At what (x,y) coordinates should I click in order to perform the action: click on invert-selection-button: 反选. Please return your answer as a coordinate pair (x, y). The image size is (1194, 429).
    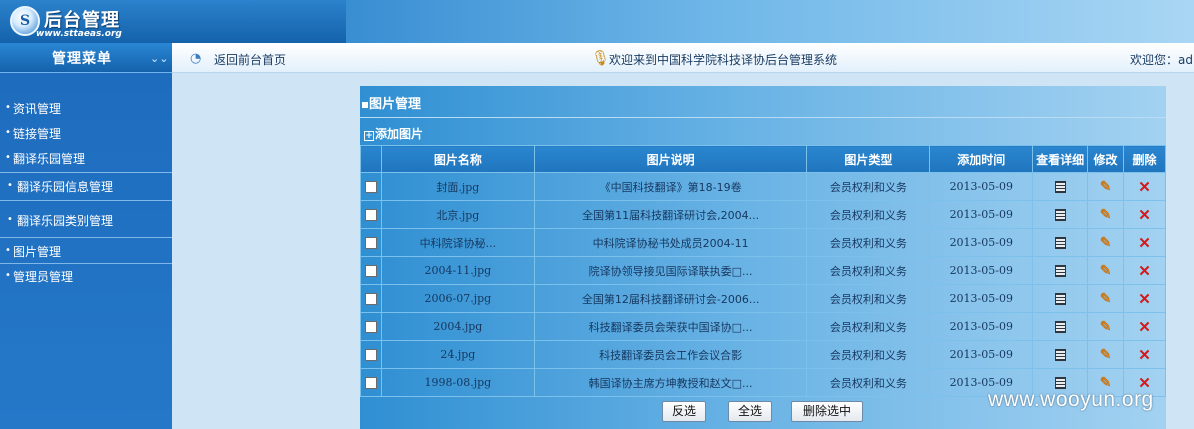
    Looking at the image, I should click on (684, 411).